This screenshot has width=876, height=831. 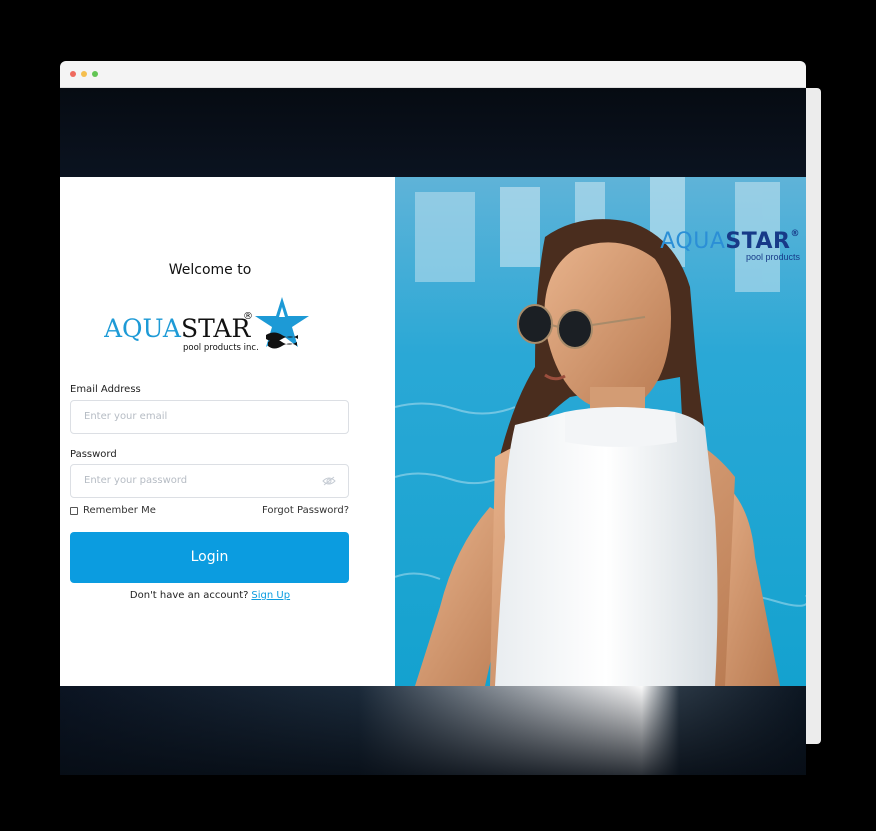 What do you see at coordinates (433, 132) in the screenshot?
I see `top-dark-banner` at bounding box center [433, 132].